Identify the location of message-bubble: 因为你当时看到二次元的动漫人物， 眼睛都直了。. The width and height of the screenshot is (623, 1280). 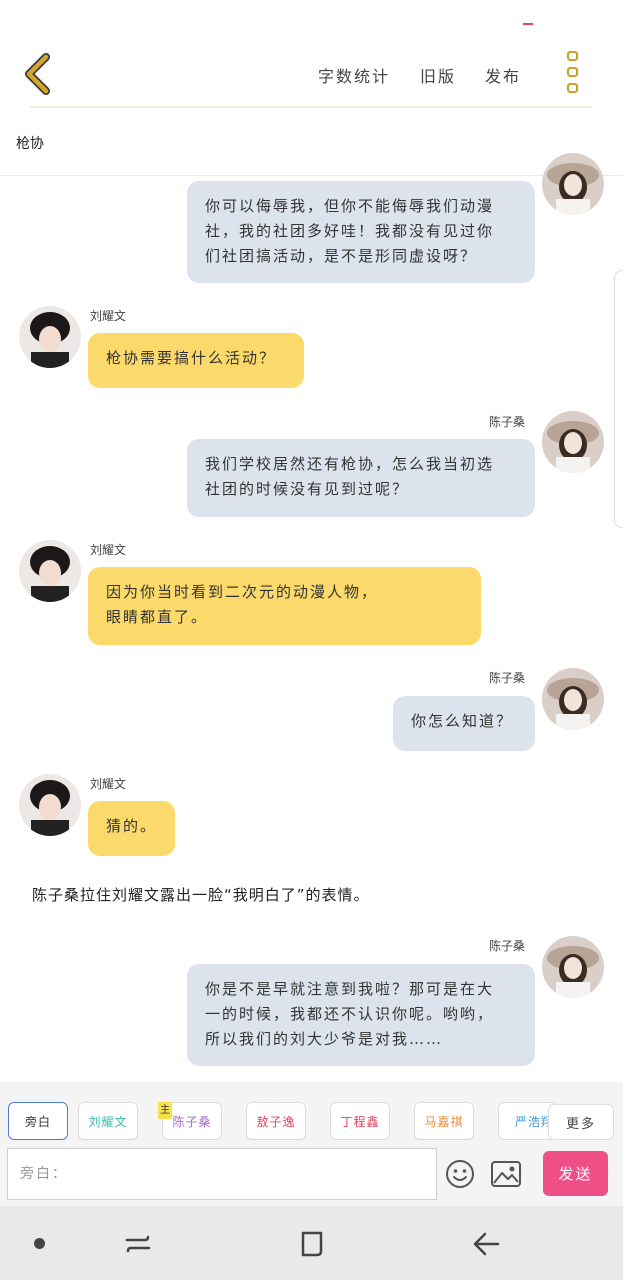
(284, 606).